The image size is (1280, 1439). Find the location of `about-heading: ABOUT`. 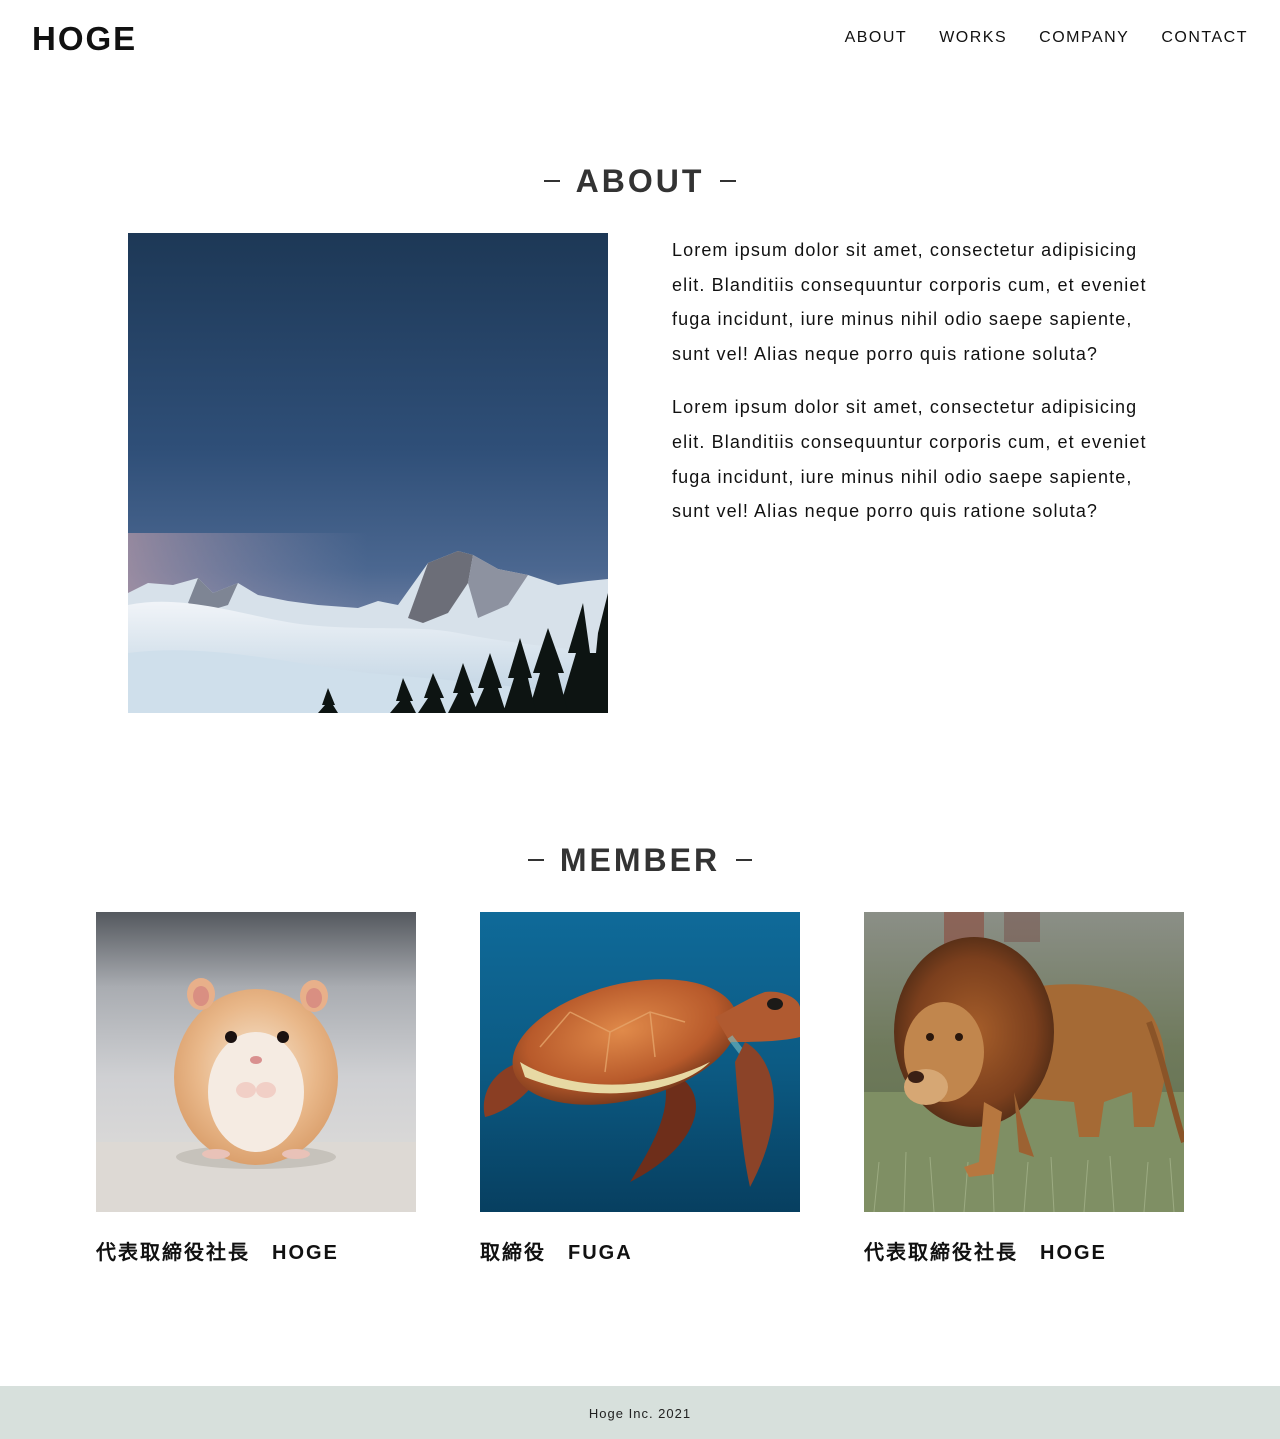

about-heading: ABOUT is located at coordinates (640, 181).